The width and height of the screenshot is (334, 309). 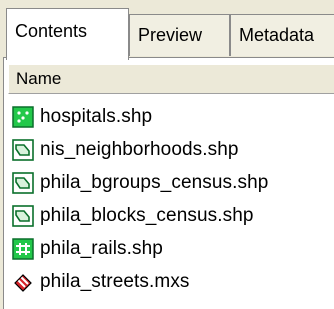 I want to click on list-item-nis-neighborhoods: nis_neighborhoods.shp, so click(x=173, y=149).